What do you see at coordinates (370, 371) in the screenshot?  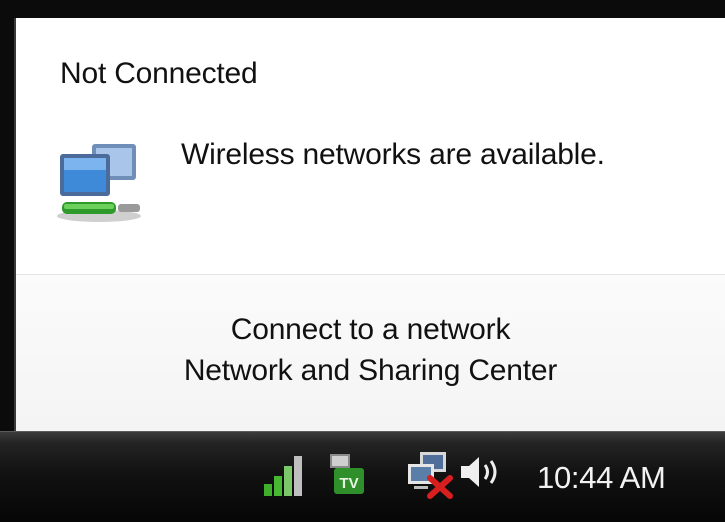 I see `network-sharing-center-link: Network and Sharing Center` at bounding box center [370, 371].